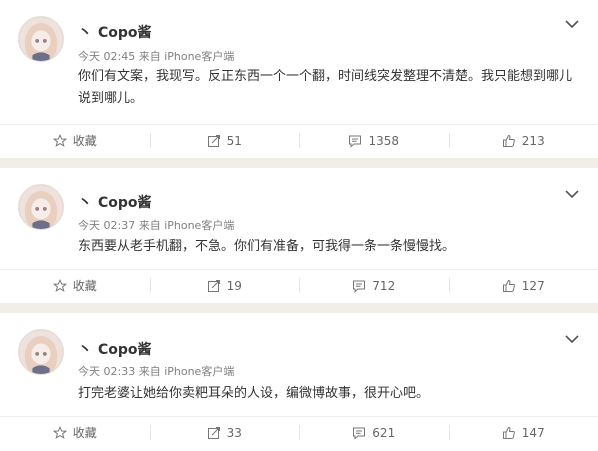  I want to click on like-count: 147, so click(533, 432).